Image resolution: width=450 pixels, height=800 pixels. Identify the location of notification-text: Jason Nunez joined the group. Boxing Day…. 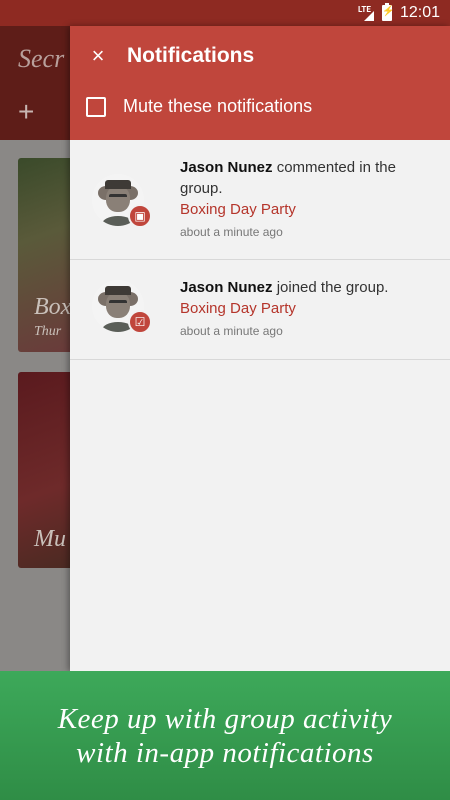
(305, 309).